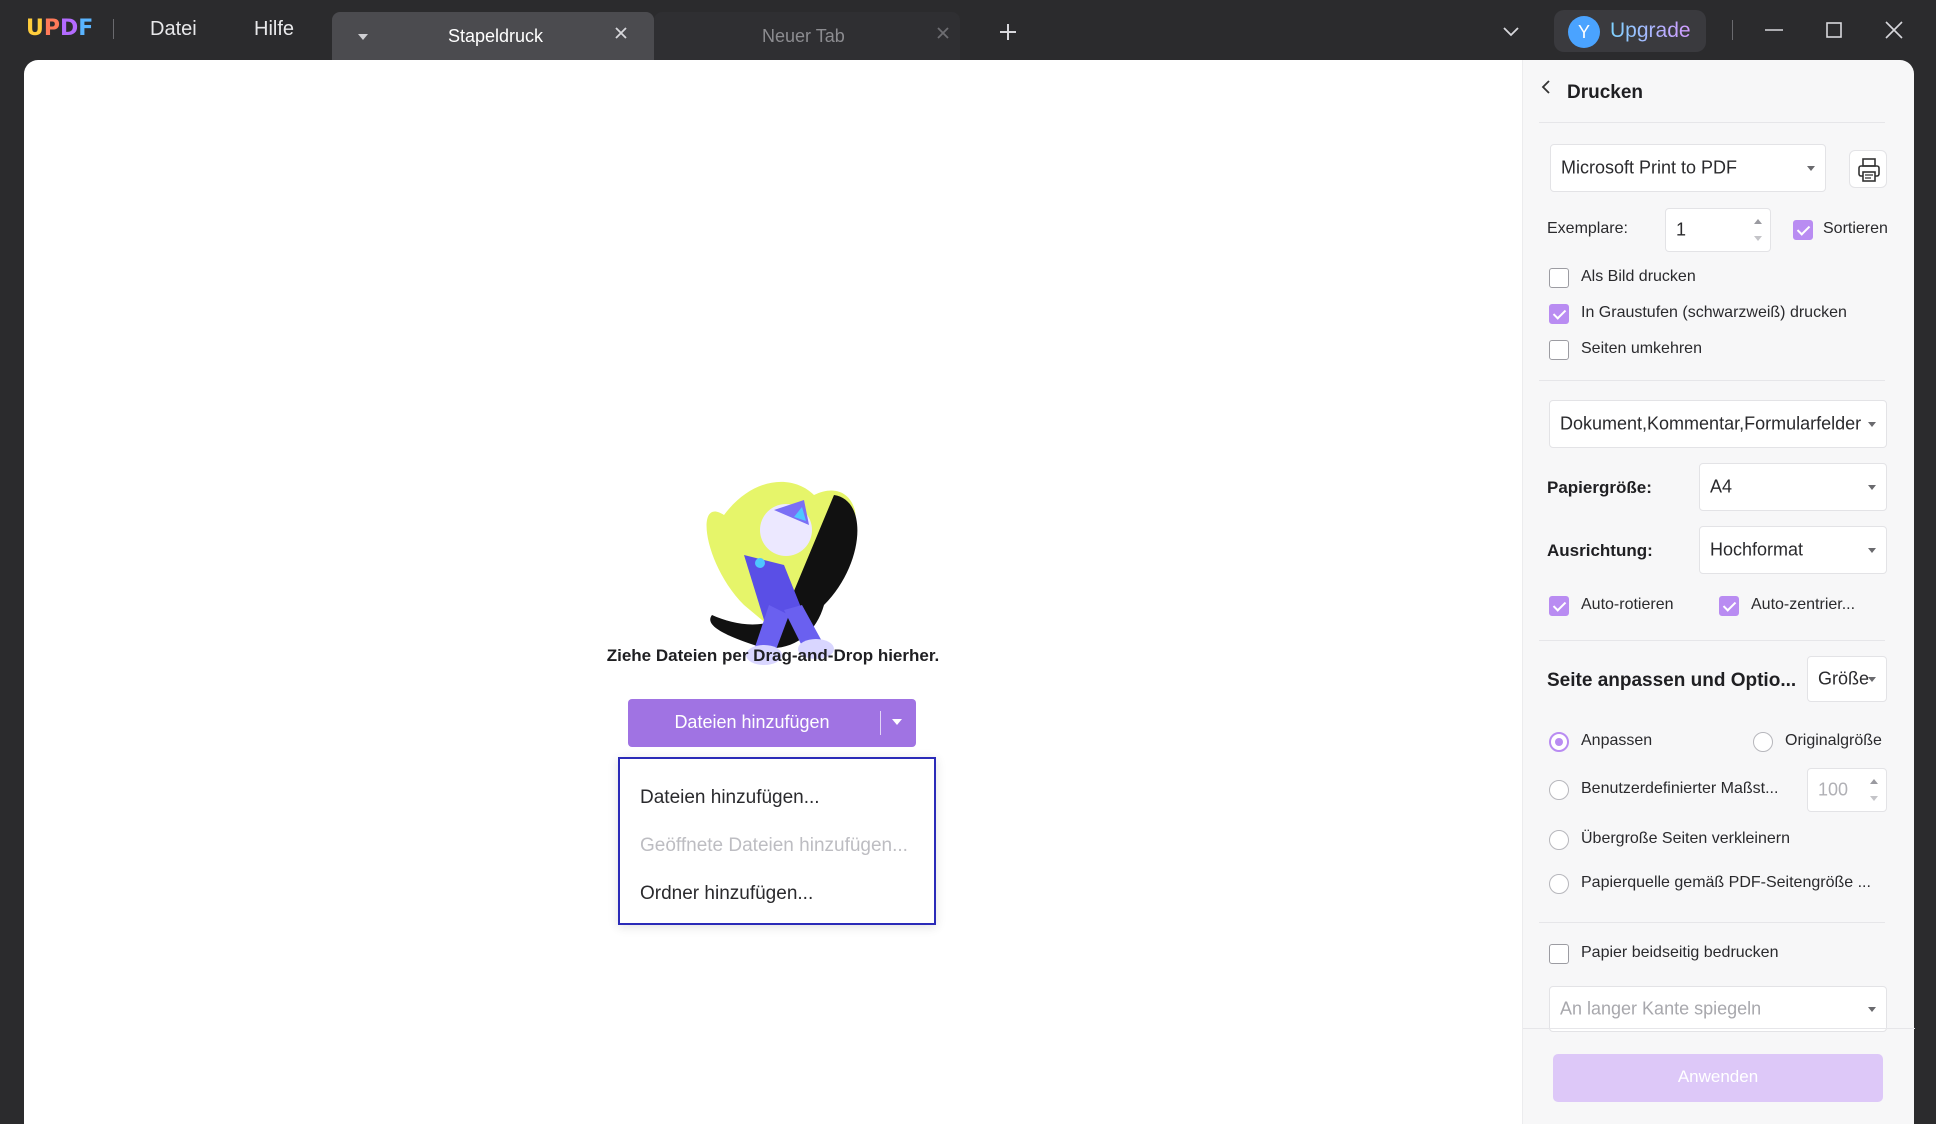 The height and width of the screenshot is (1124, 1936). What do you see at coordinates (1681, 229) in the screenshot?
I see `copies-value: 1` at bounding box center [1681, 229].